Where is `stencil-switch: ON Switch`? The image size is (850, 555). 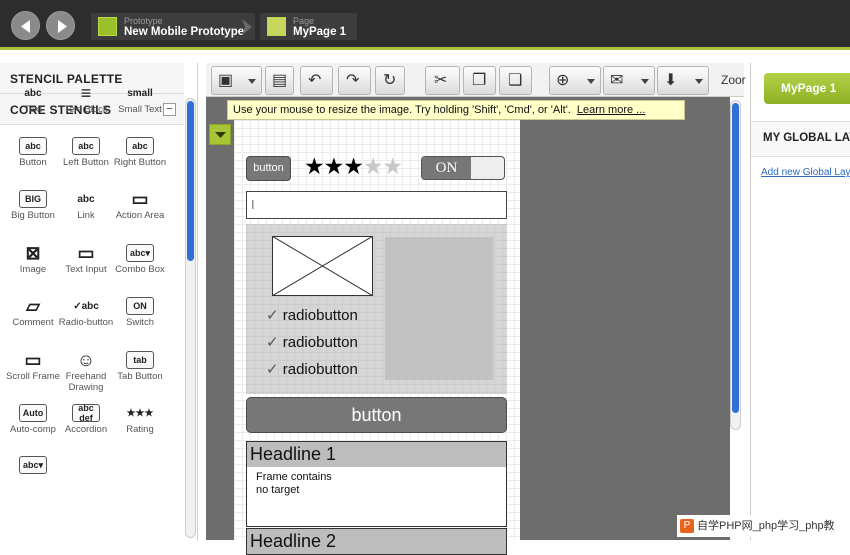
stencil-switch: ON Switch is located at coordinates (140, 312).